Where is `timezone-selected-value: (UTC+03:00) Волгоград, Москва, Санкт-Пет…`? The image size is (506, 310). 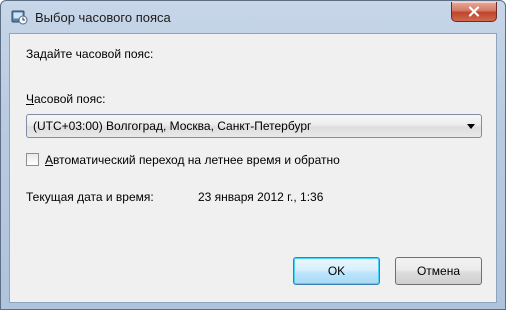
timezone-selected-value: (UTC+03:00) Волгоград, Москва, Санкт-Пет… is located at coordinates (172, 126).